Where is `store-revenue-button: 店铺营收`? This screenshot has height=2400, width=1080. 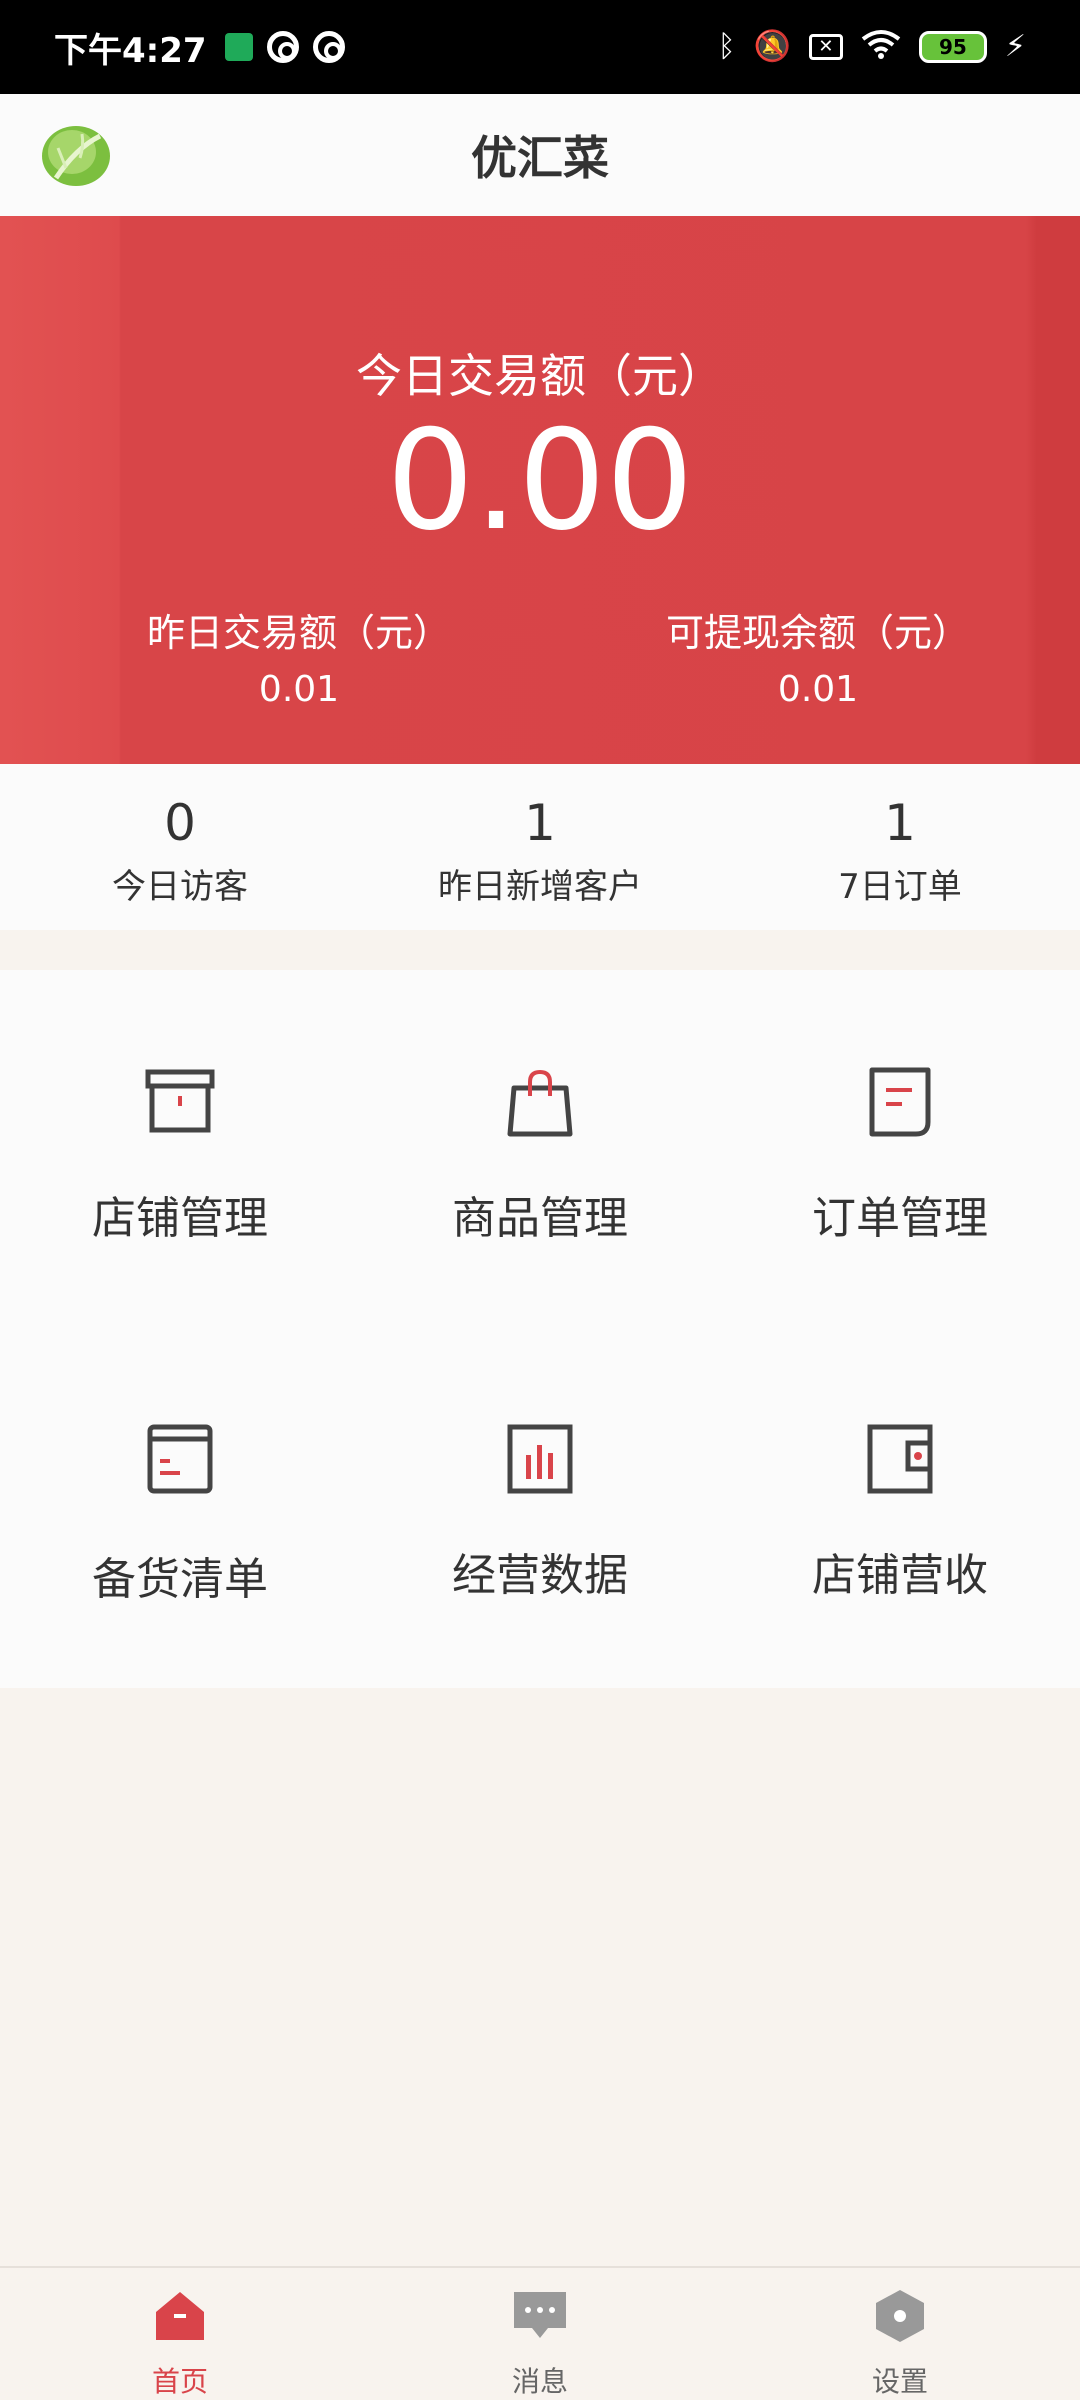 store-revenue-button: 店铺营收 is located at coordinates (900, 1508).